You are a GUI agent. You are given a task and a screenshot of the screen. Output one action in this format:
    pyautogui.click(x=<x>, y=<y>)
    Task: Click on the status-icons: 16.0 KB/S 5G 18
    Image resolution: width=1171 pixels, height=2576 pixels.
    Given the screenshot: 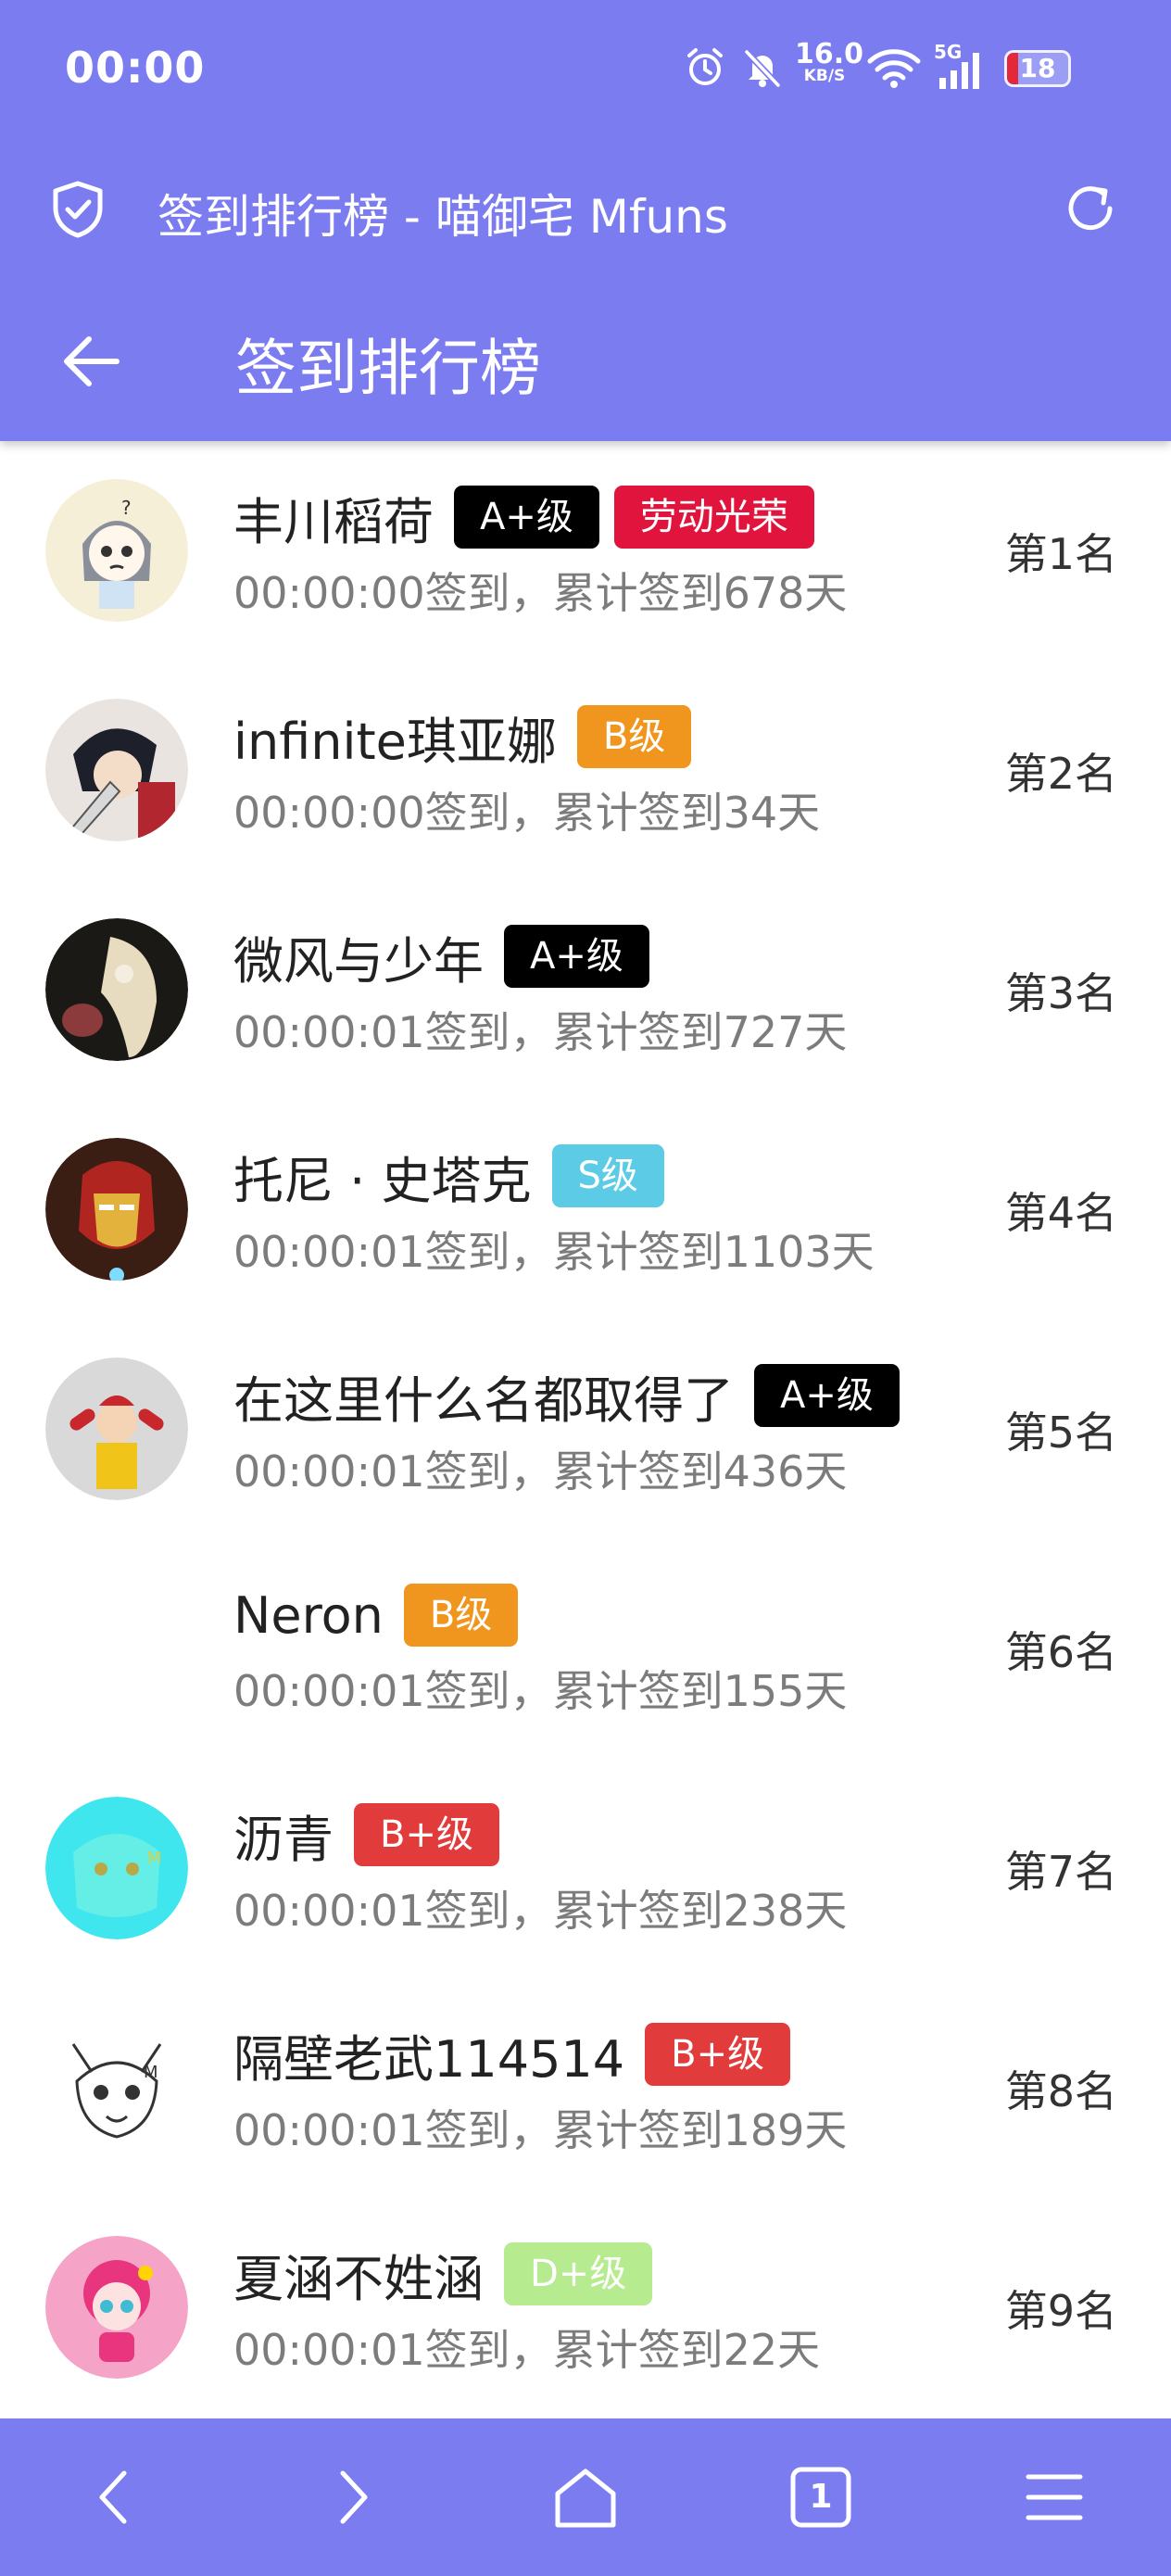 What is the action you would take?
    pyautogui.click(x=897, y=65)
    